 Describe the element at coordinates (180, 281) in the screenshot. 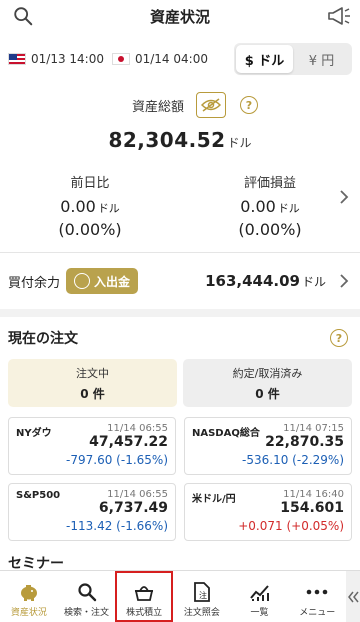

I see `buying-power-row: 買付余力 入出金 163,444.09 ドル` at that location.